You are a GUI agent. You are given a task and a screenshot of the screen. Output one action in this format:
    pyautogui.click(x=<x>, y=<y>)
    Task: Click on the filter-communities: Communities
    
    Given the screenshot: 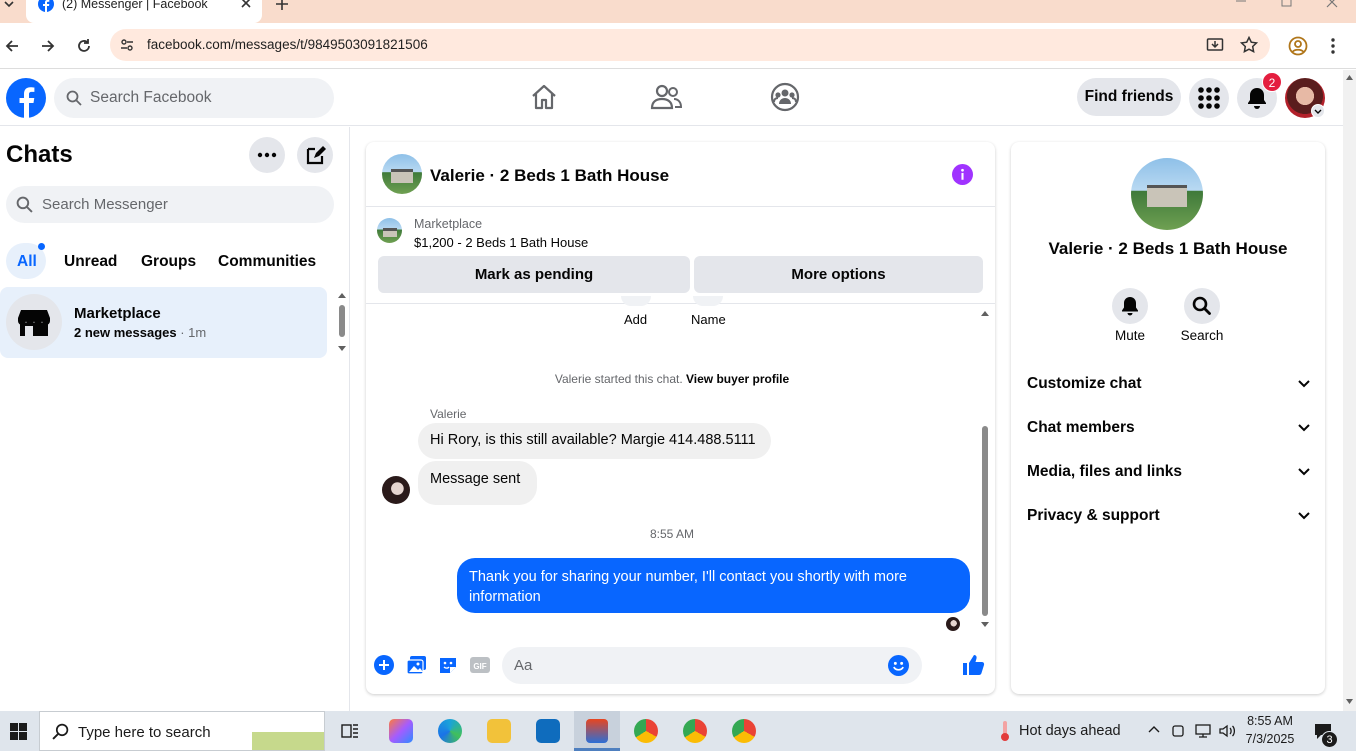 What is the action you would take?
    pyautogui.click(x=267, y=262)
    